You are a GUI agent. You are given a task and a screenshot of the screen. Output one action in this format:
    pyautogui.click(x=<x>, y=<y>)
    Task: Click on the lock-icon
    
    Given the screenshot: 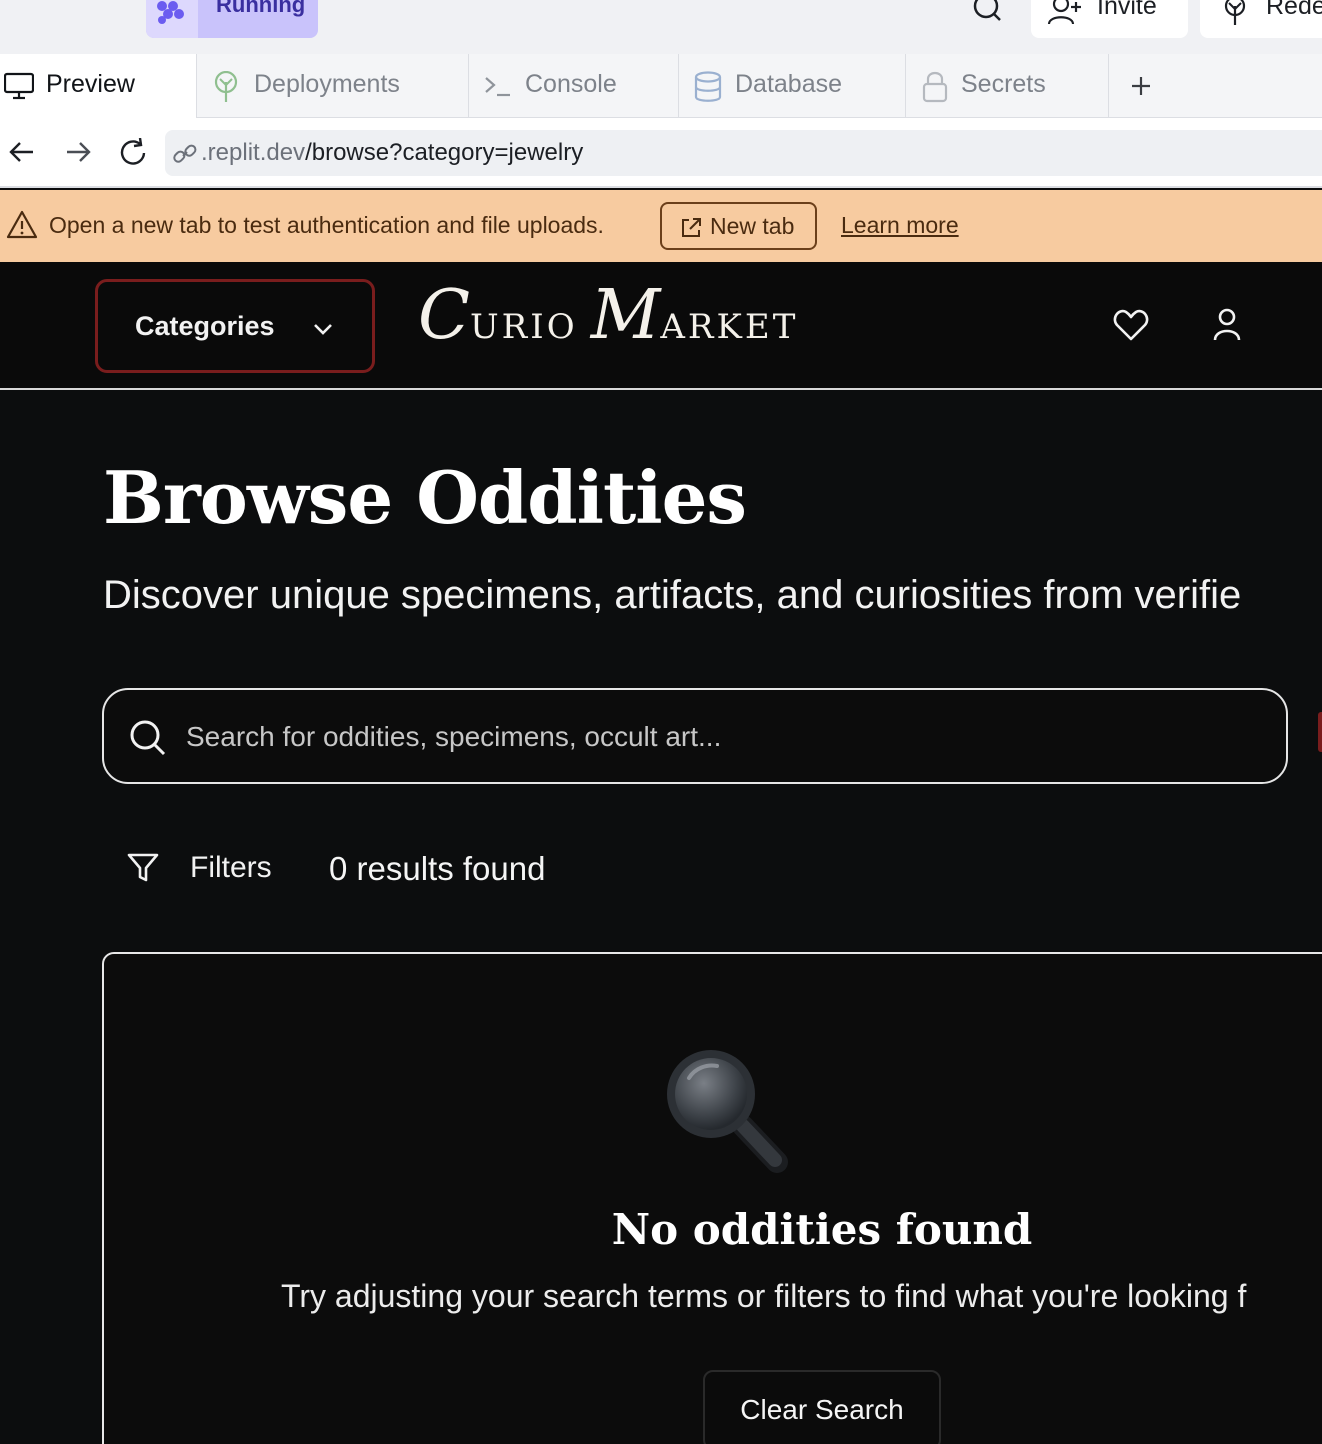 What is the action you would take?
    pyautogui.click(x=935, y=87)
    